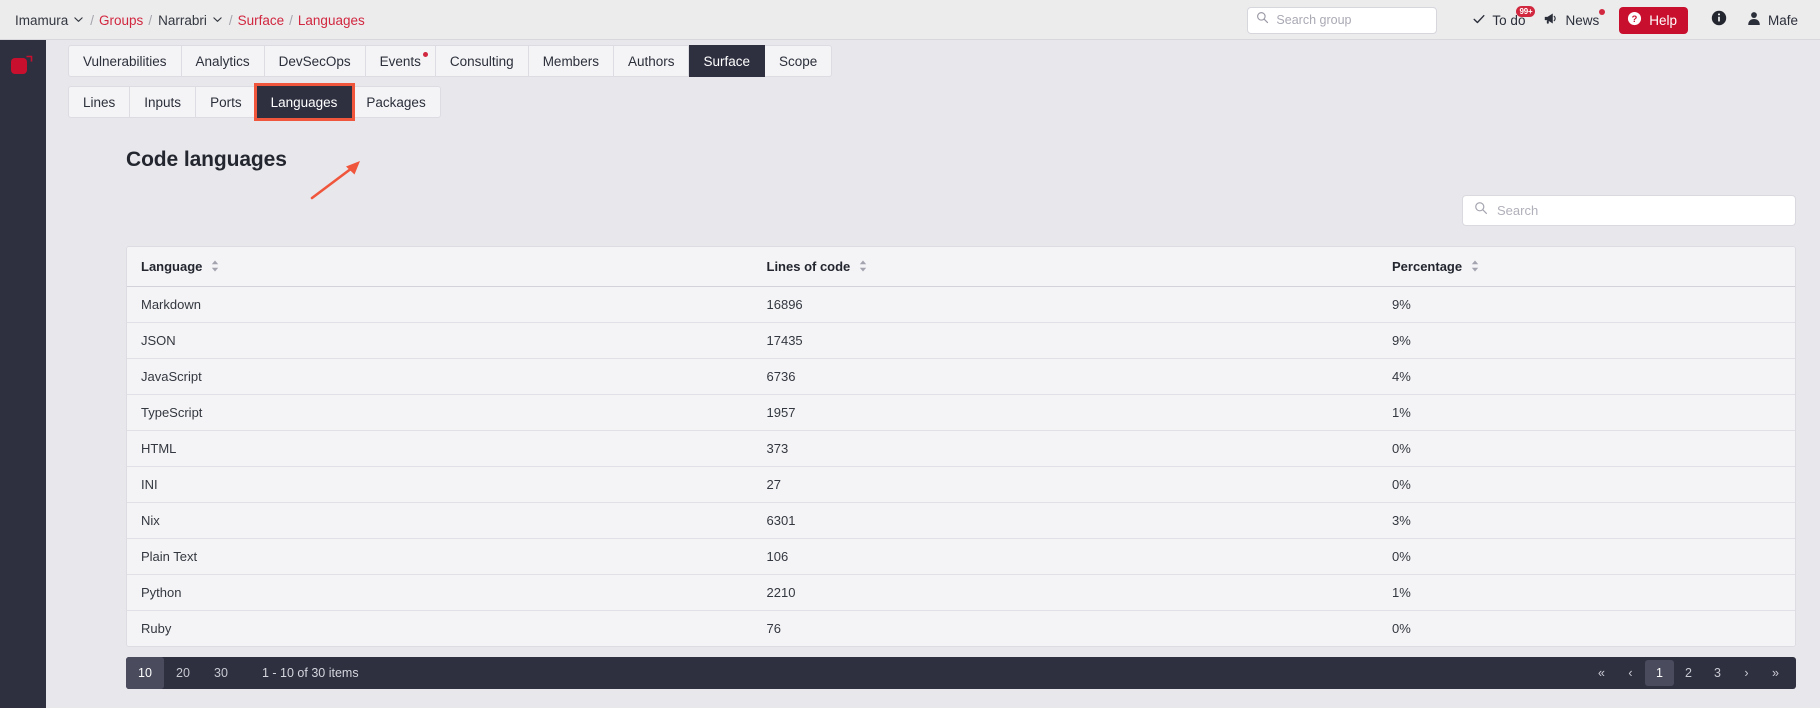  What do you see at coordinates (440, 340) in the screenshot?
I see `cell-language: JSON` at bounding box center [440, 340].